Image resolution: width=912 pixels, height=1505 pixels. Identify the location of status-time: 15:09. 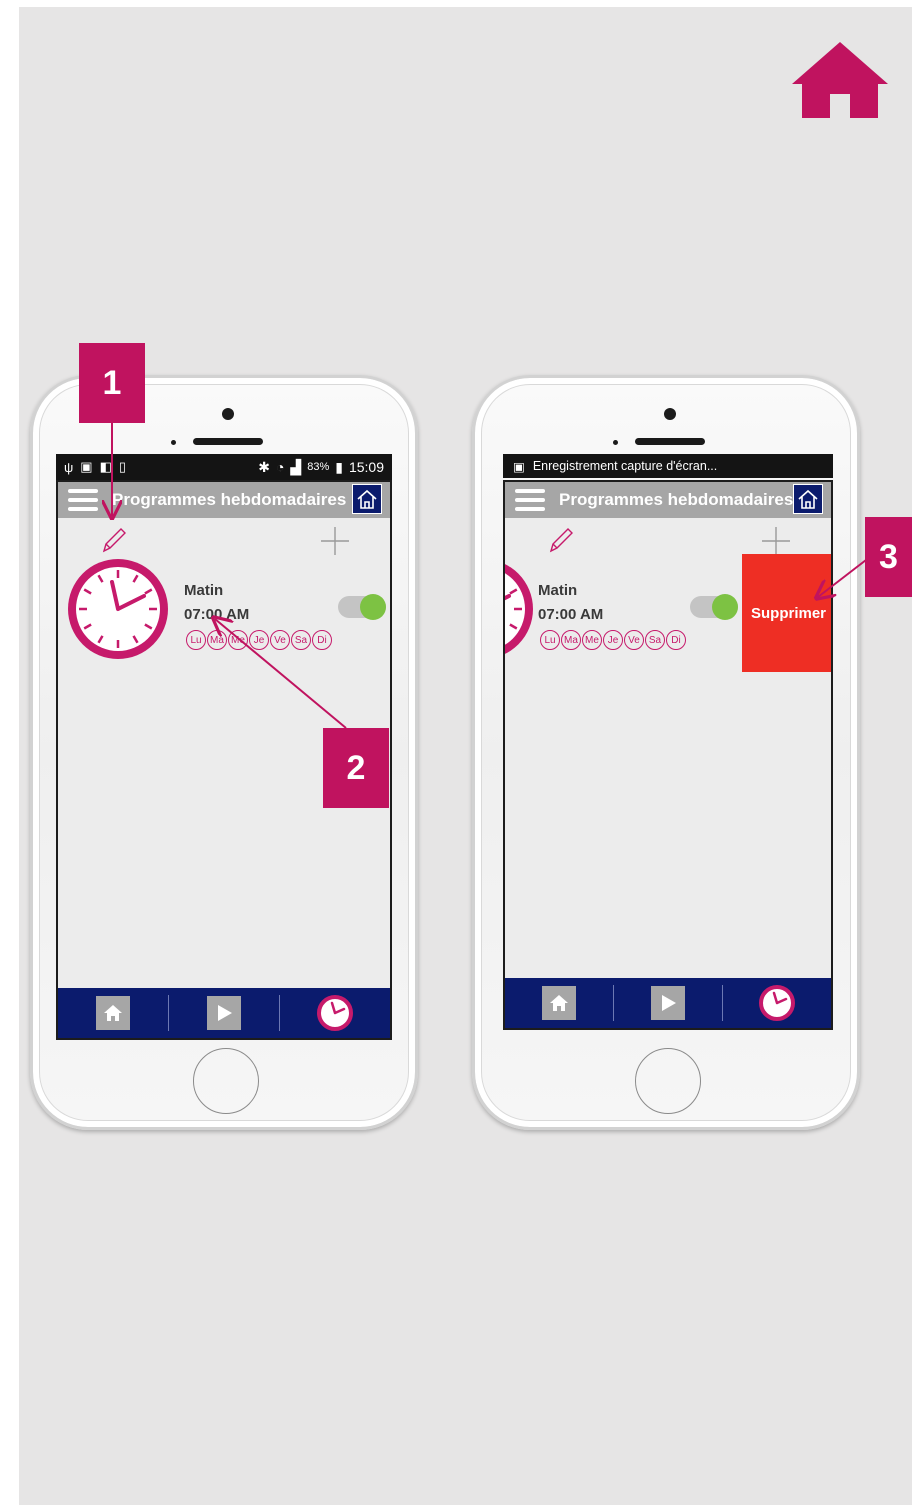
(366, 467).